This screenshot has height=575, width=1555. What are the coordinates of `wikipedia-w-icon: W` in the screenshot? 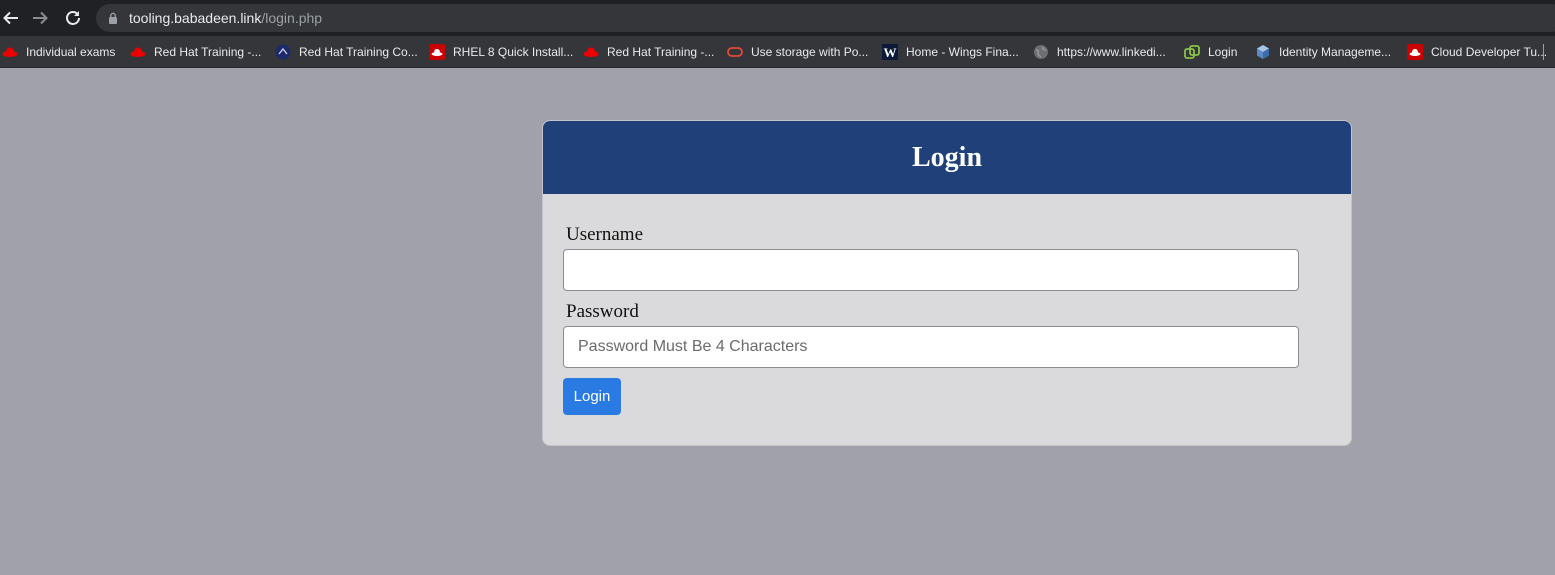 It's located at (890, 52).